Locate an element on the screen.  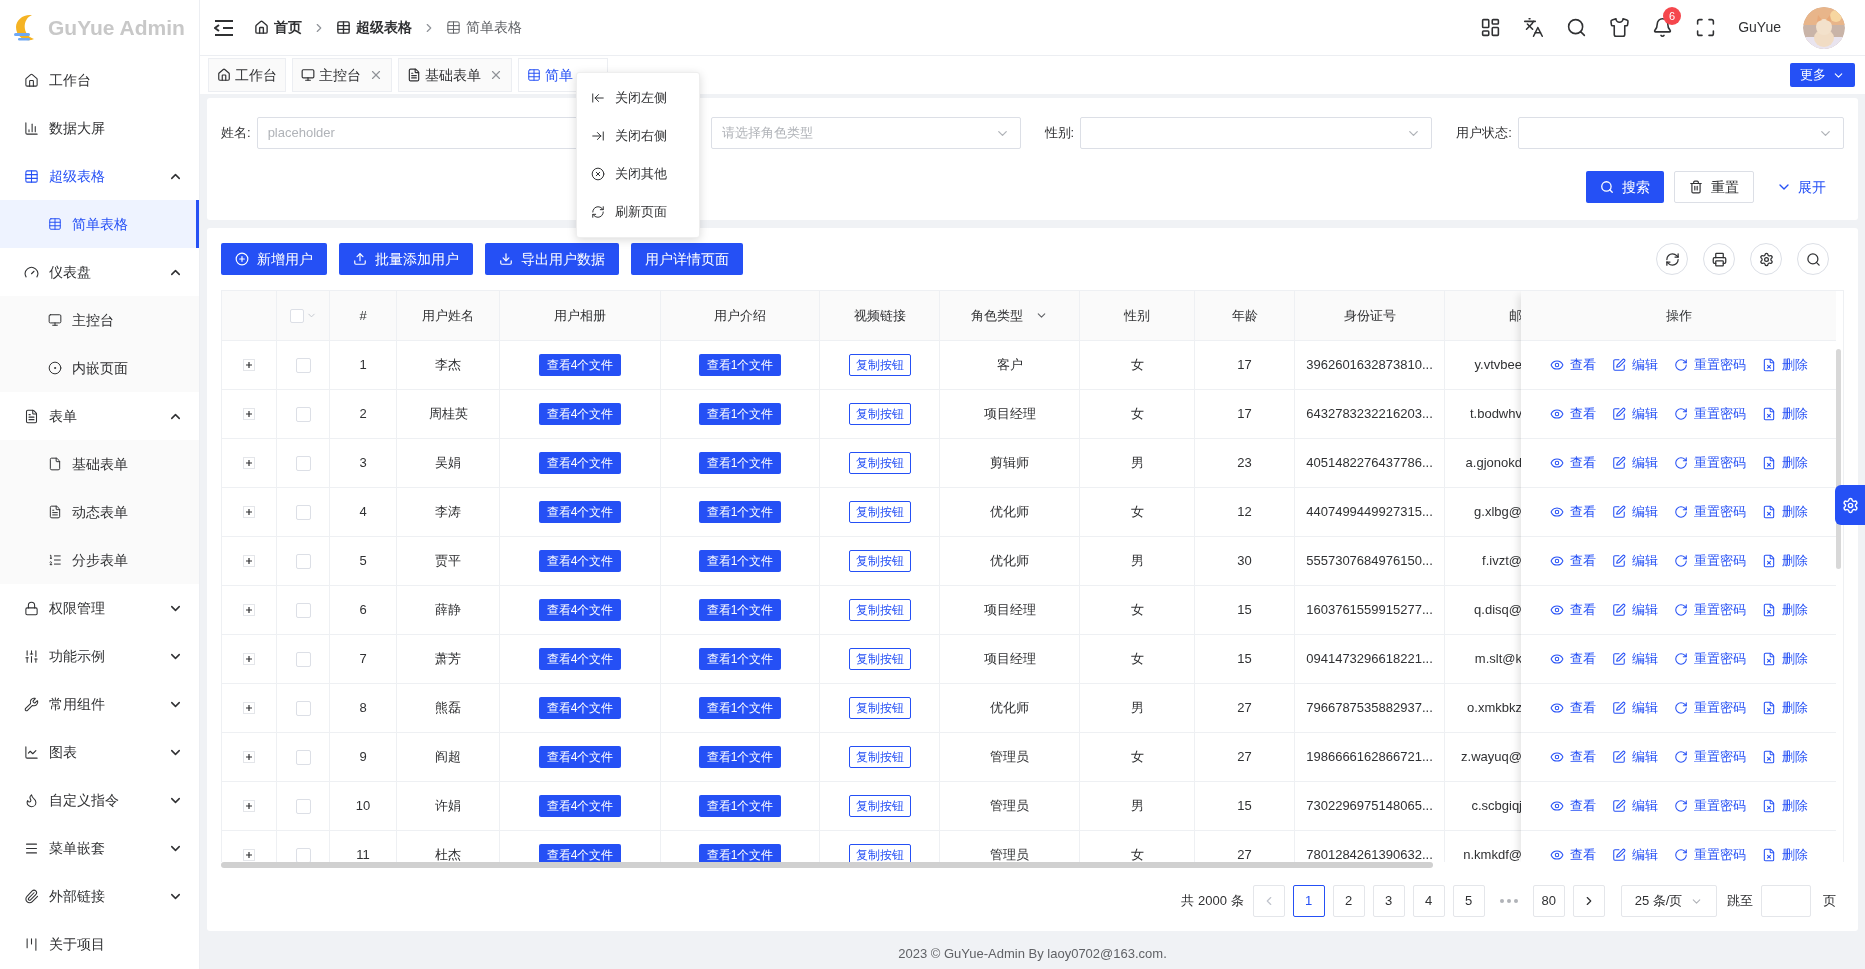
user-name: GuYue is located at coordinates (1759, 27).